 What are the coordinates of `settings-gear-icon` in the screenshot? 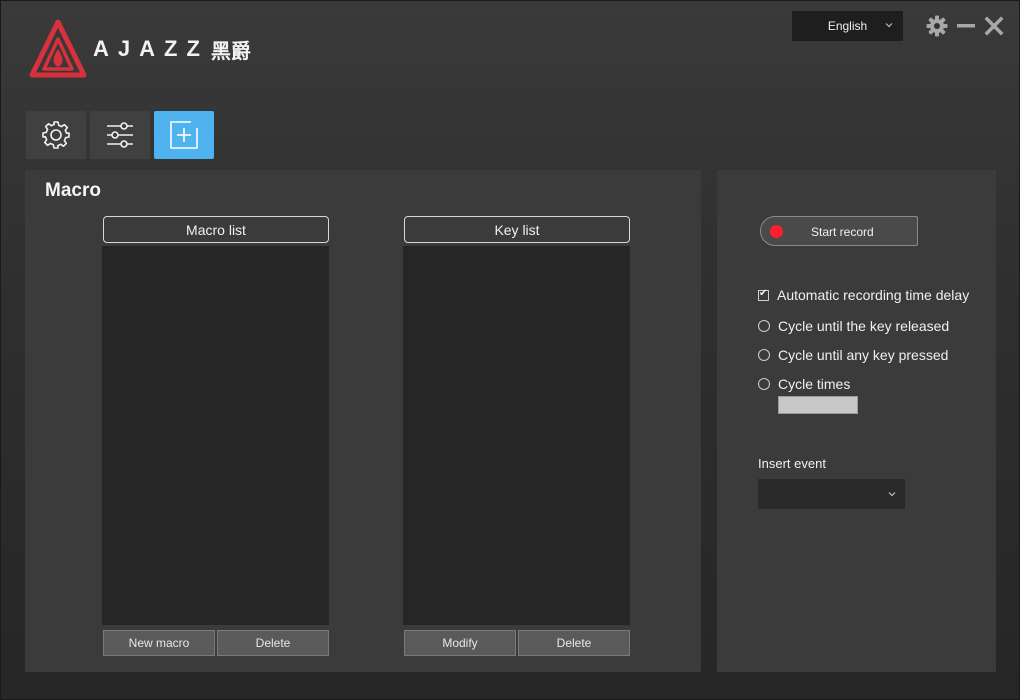 It's located at (937, 26).